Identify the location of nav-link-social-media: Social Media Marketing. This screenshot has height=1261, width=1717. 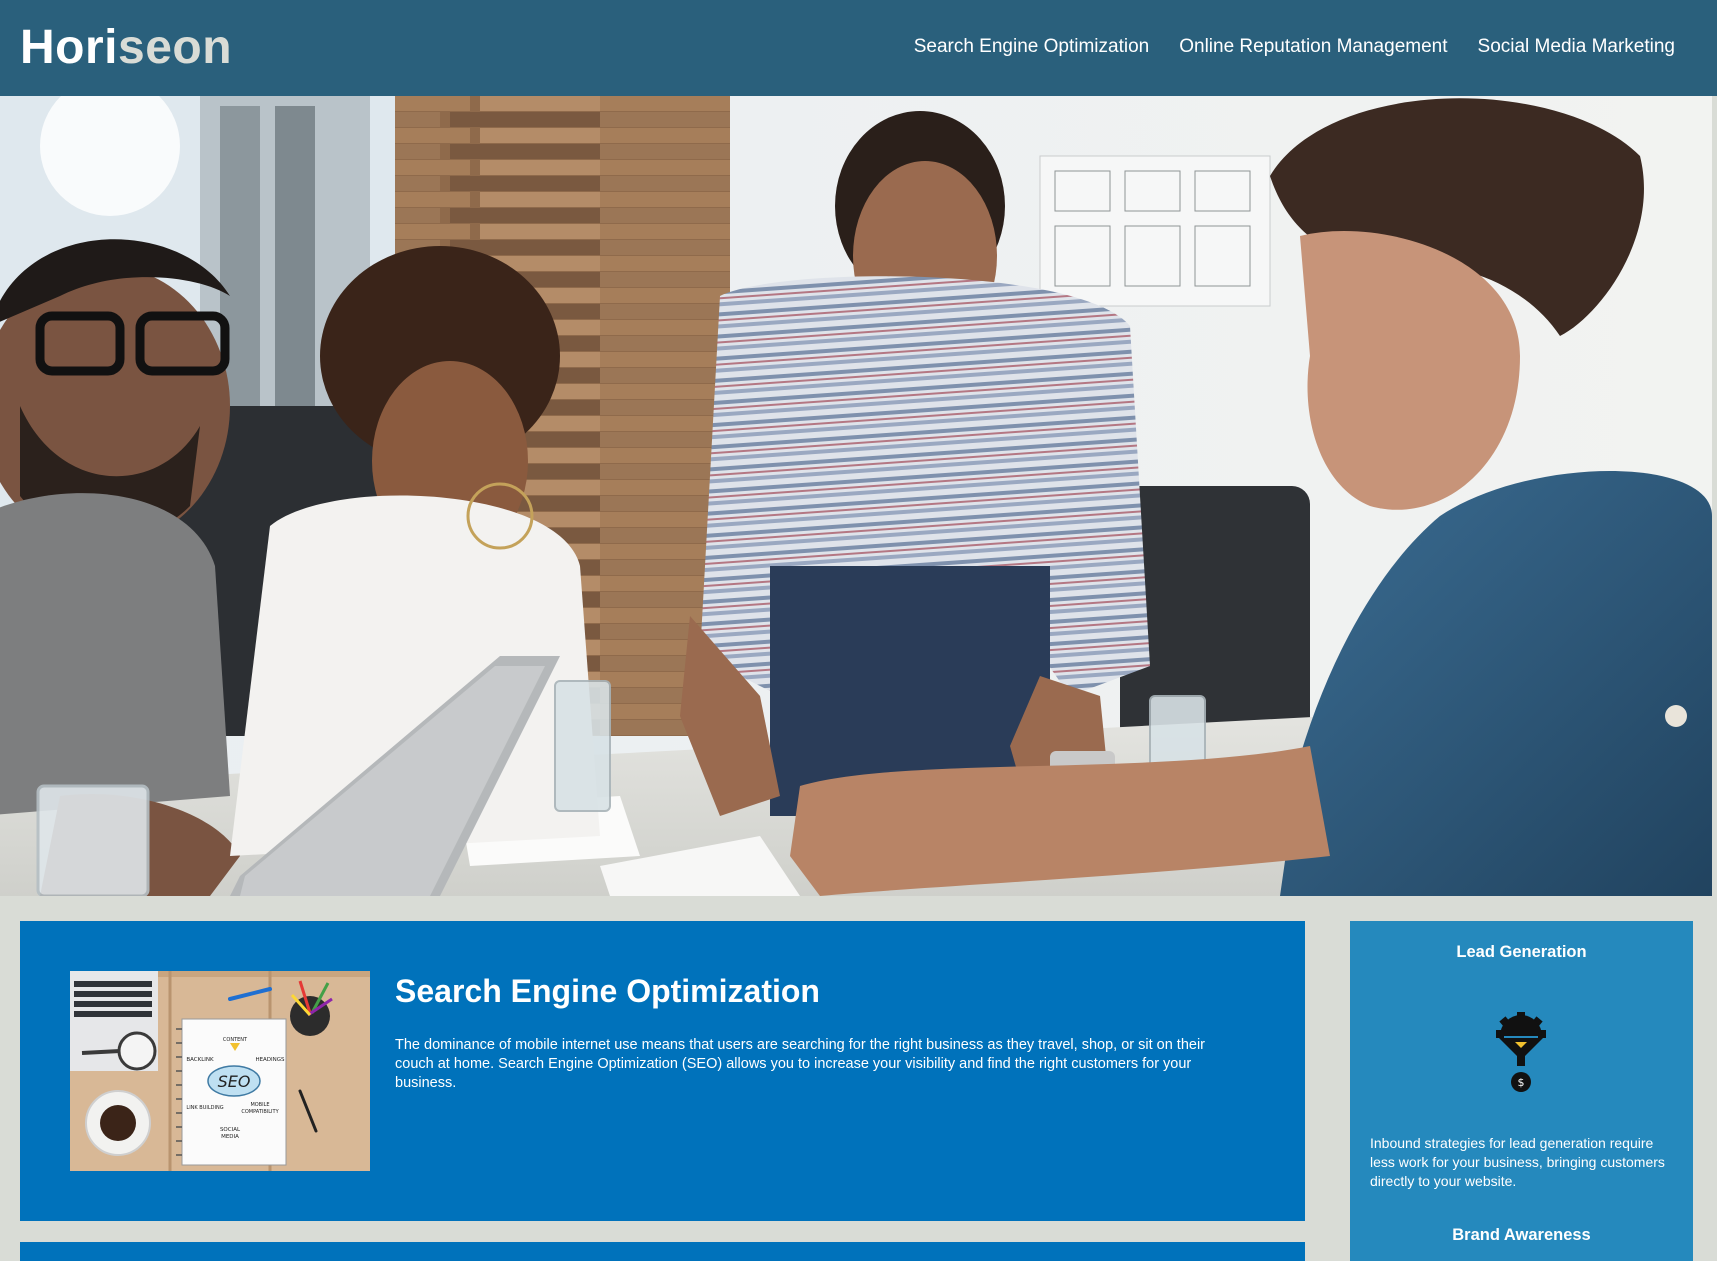
(1576, 47).